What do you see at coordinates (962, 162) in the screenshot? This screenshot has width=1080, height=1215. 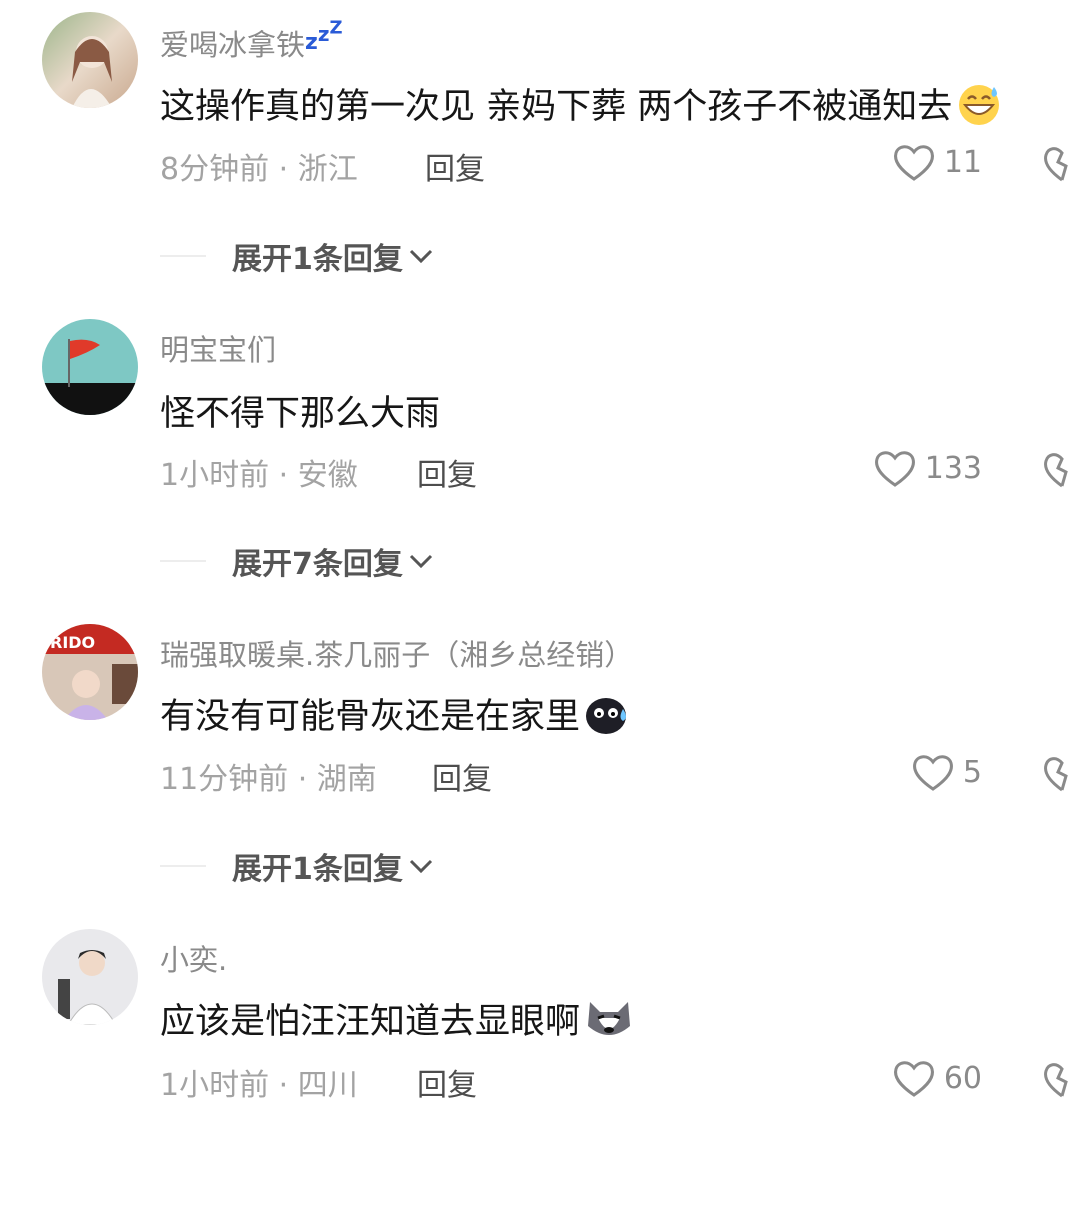 I see `like-count: 11` at bounding box center [962, 162].